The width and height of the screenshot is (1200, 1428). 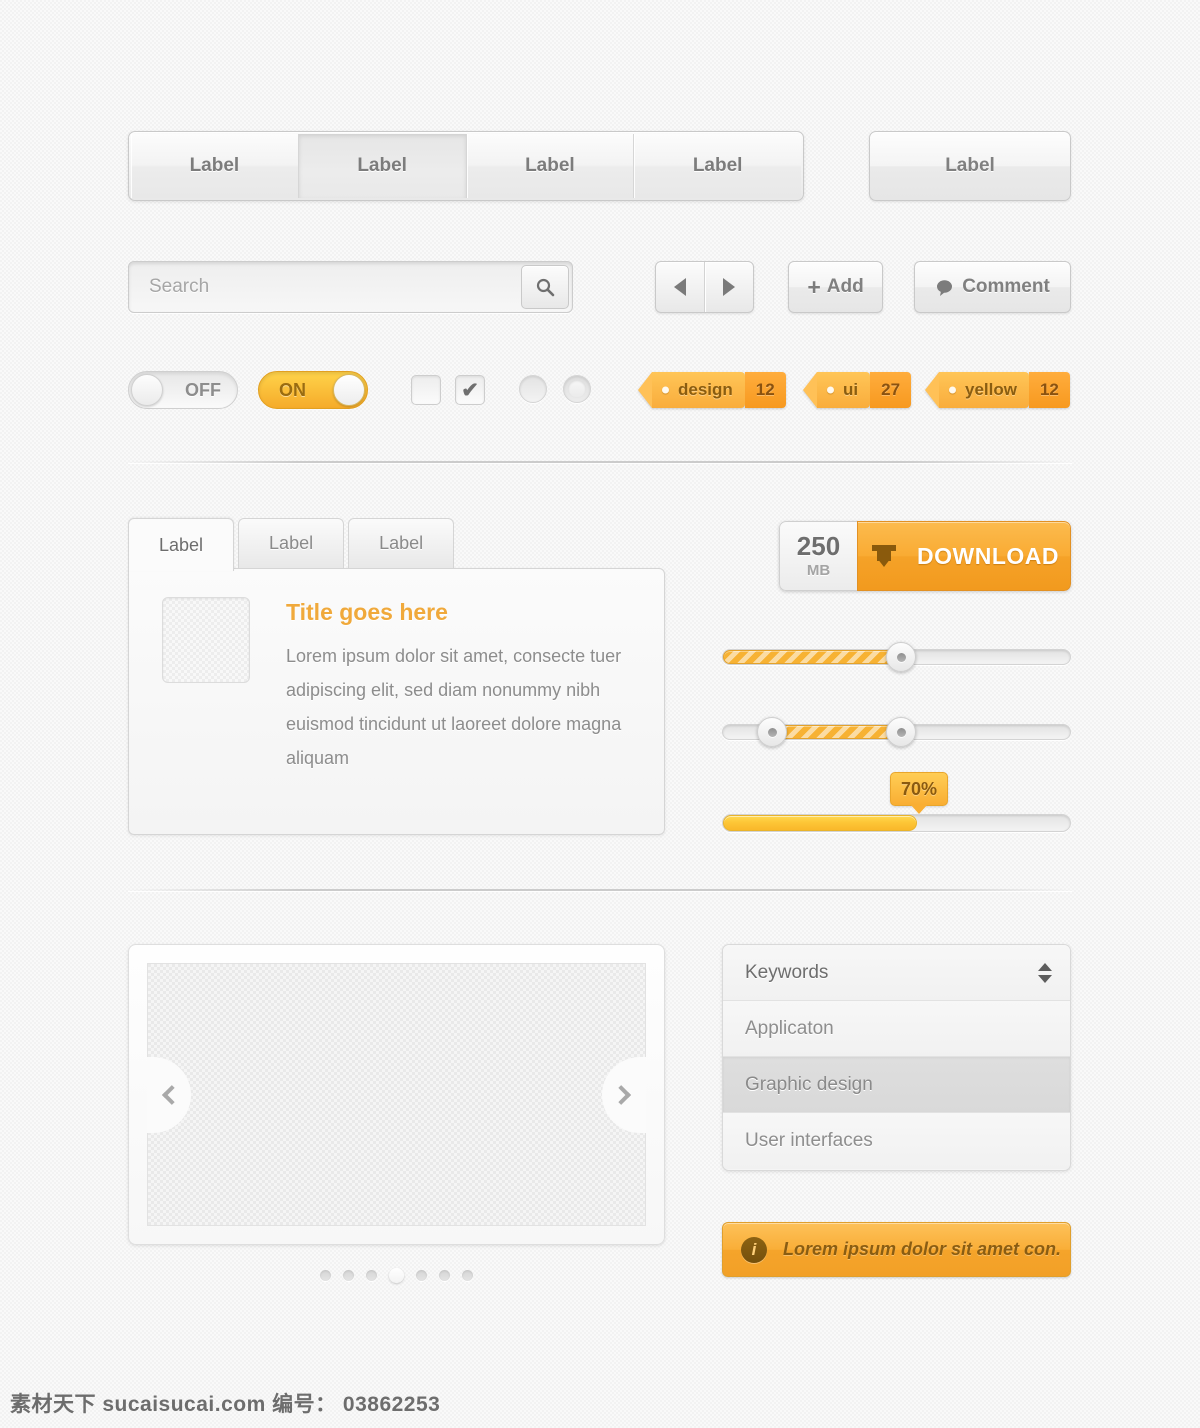 I want to click on listbox-item-graphic-design: Graphic design, so click(x=896, y=1085).